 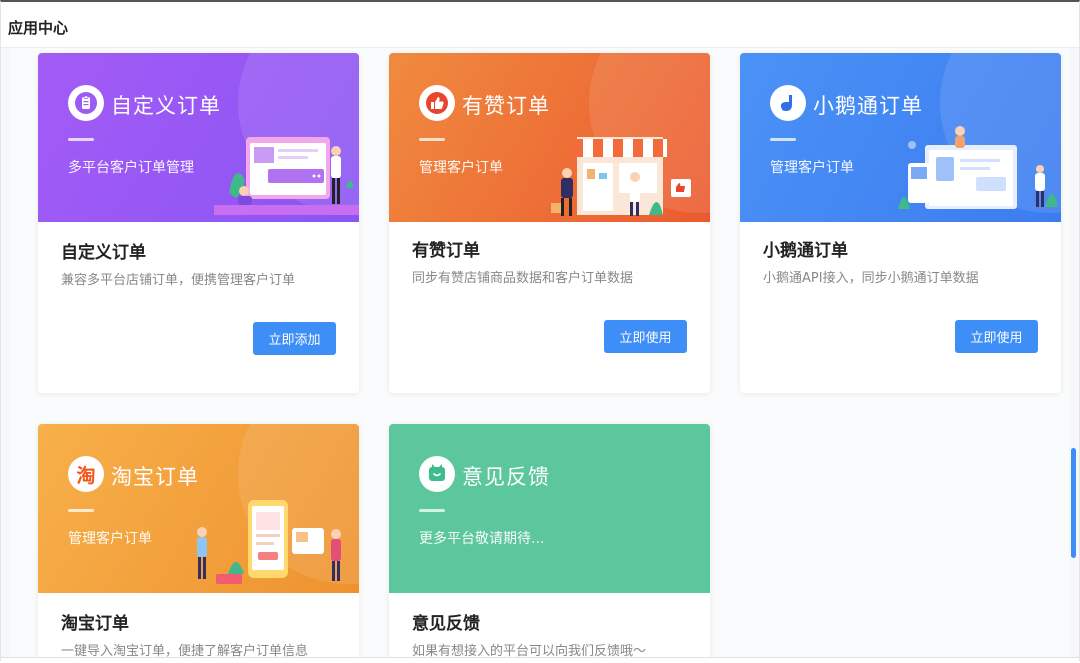 What do you see at coordinates (95, 624) in the screenshot?
I see `card-title: 淘宝订单` at bounding box center [95, 624].